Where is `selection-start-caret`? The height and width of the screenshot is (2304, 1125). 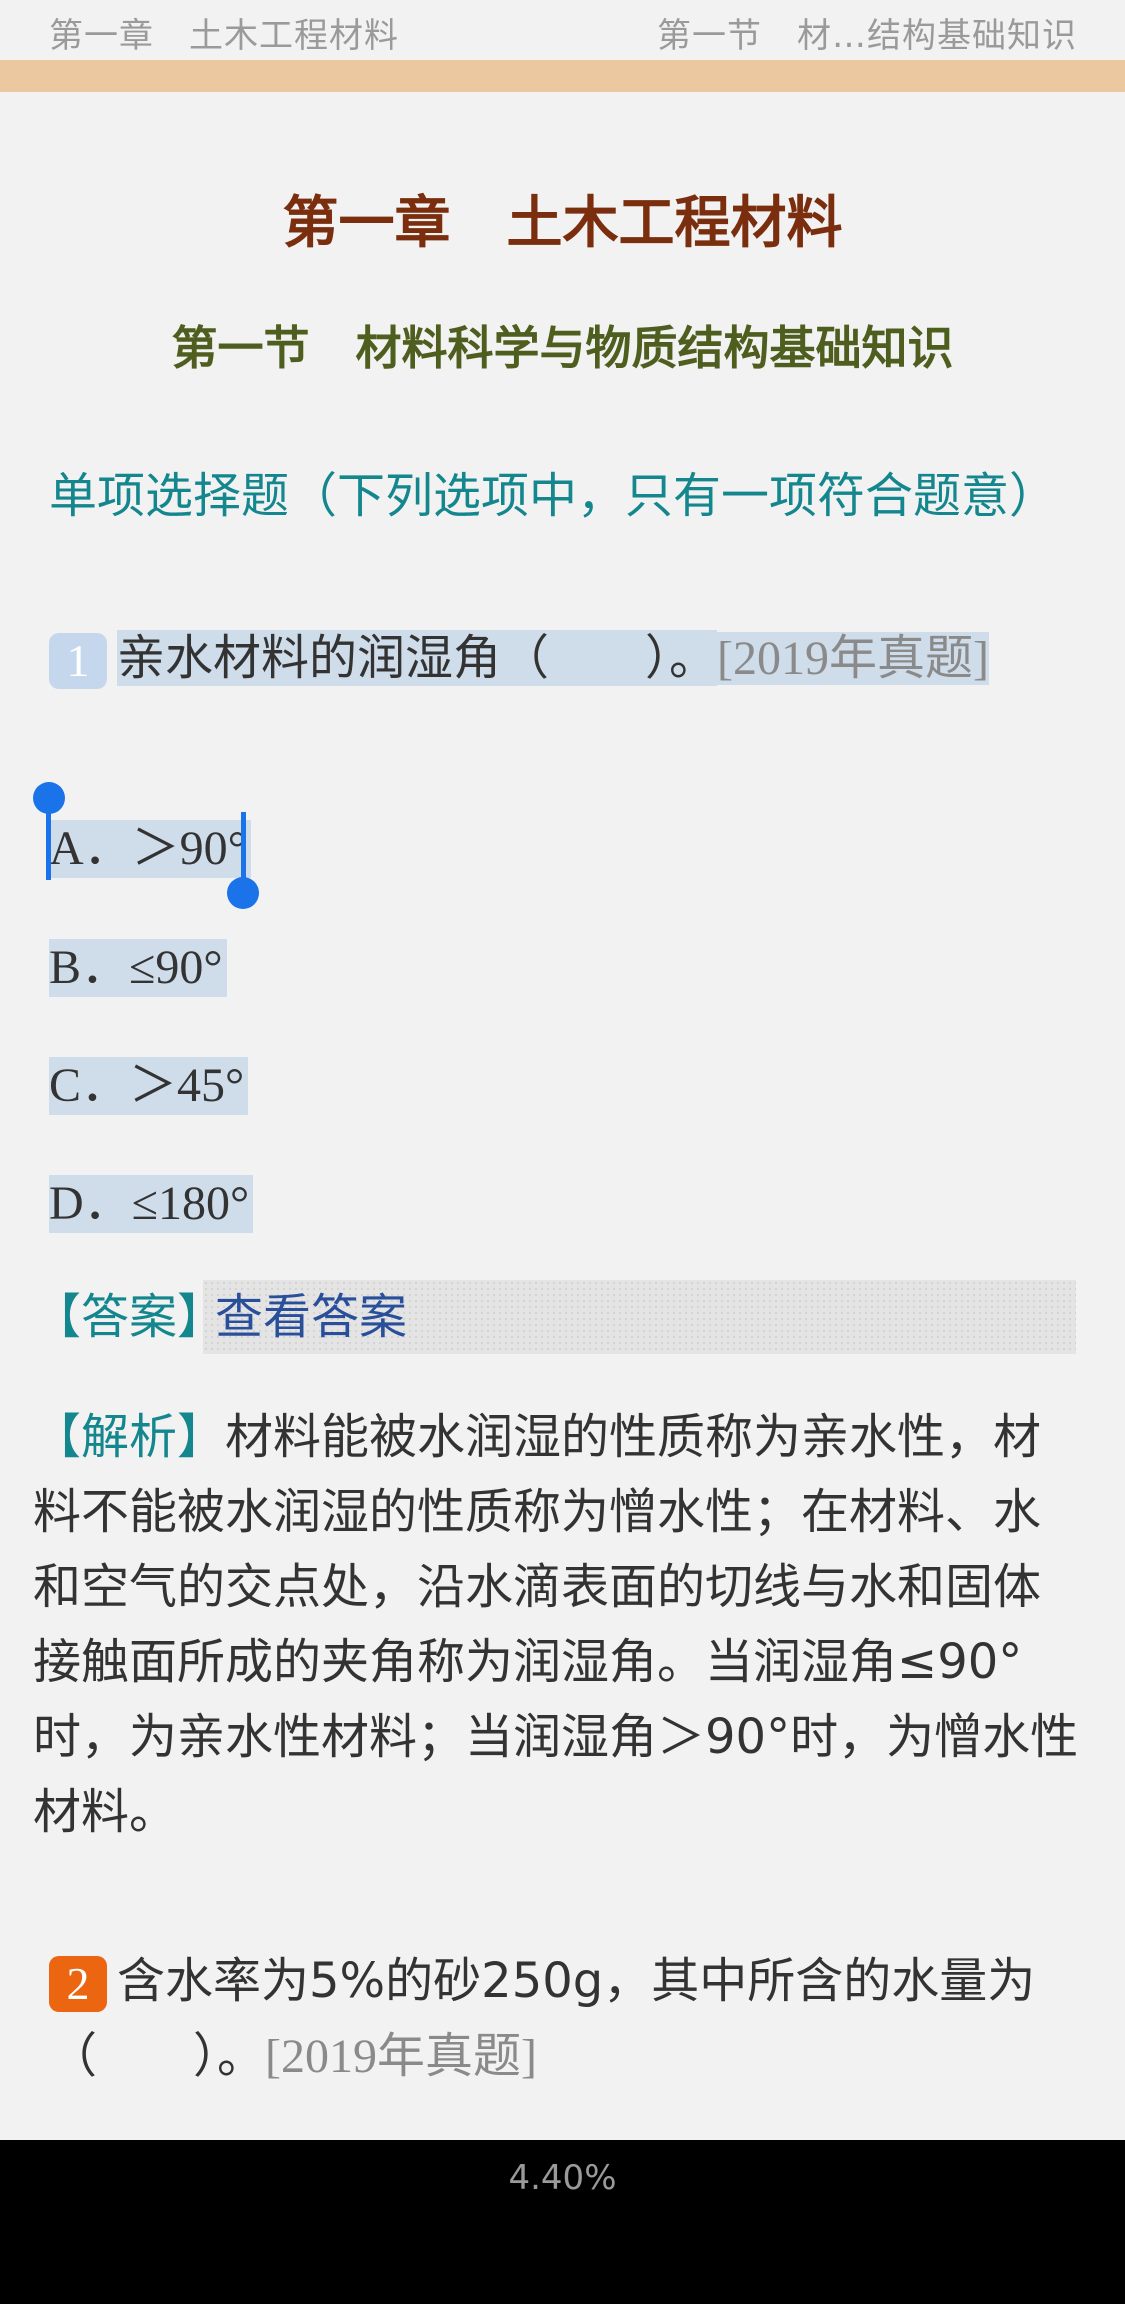 selection-start-caret is located at coordinates (48, 846).